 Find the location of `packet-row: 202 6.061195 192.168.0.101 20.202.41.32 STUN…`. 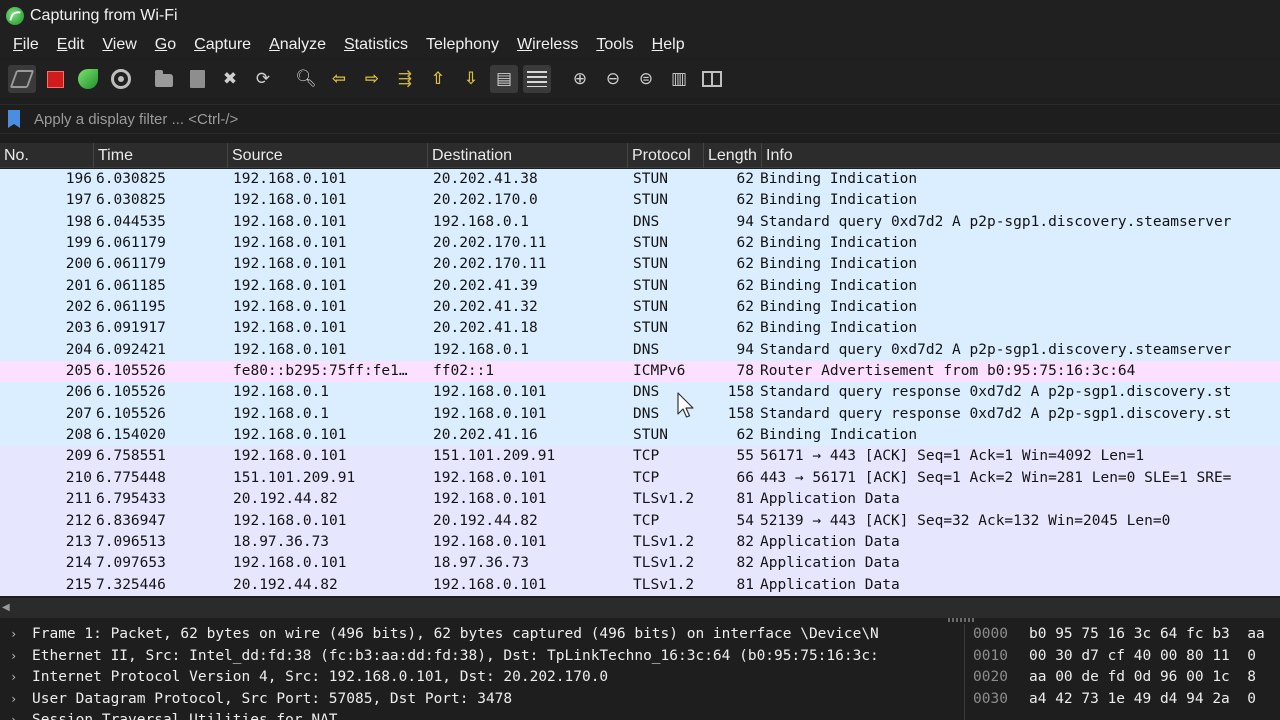

packet-row: 202 6.061195 192.168.0.101 20.202.41.32 STUN… is located at coordinates (640, 308).